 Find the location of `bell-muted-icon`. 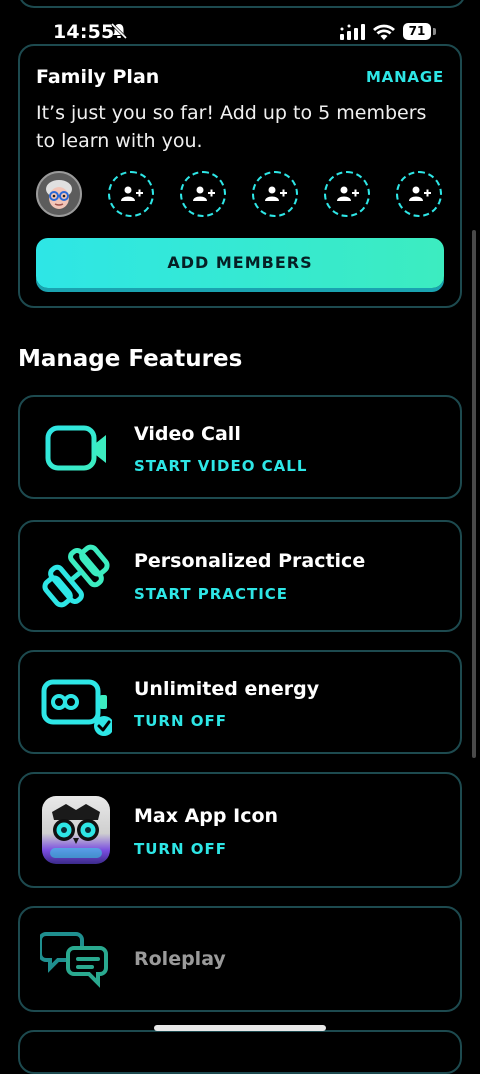

bell-muted-icon is located at coordinates (119, 31).